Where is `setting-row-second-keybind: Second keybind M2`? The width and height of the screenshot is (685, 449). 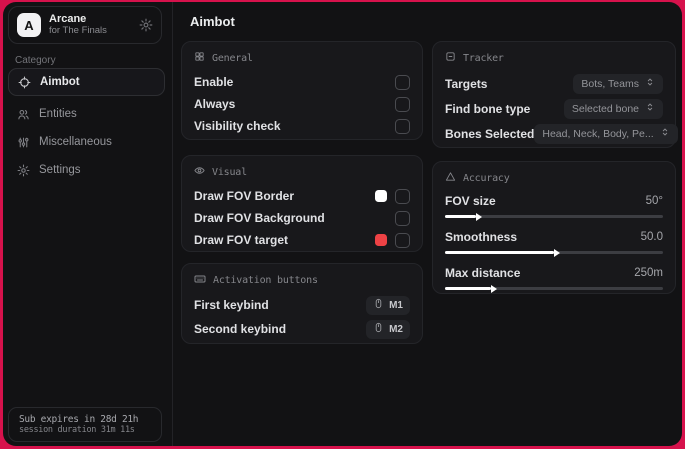
setting-row-second-keybind: Second keybind M2 is located at coordinates (302, 329).